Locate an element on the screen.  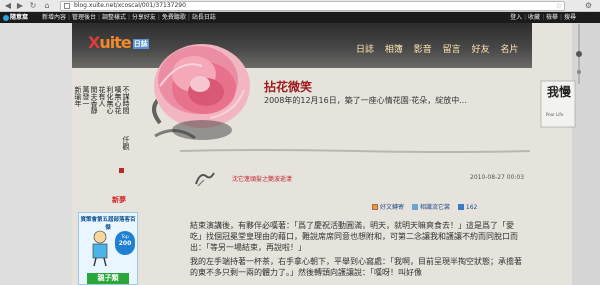
menu-diary: 日誌 is located at coordinates (365, 50).